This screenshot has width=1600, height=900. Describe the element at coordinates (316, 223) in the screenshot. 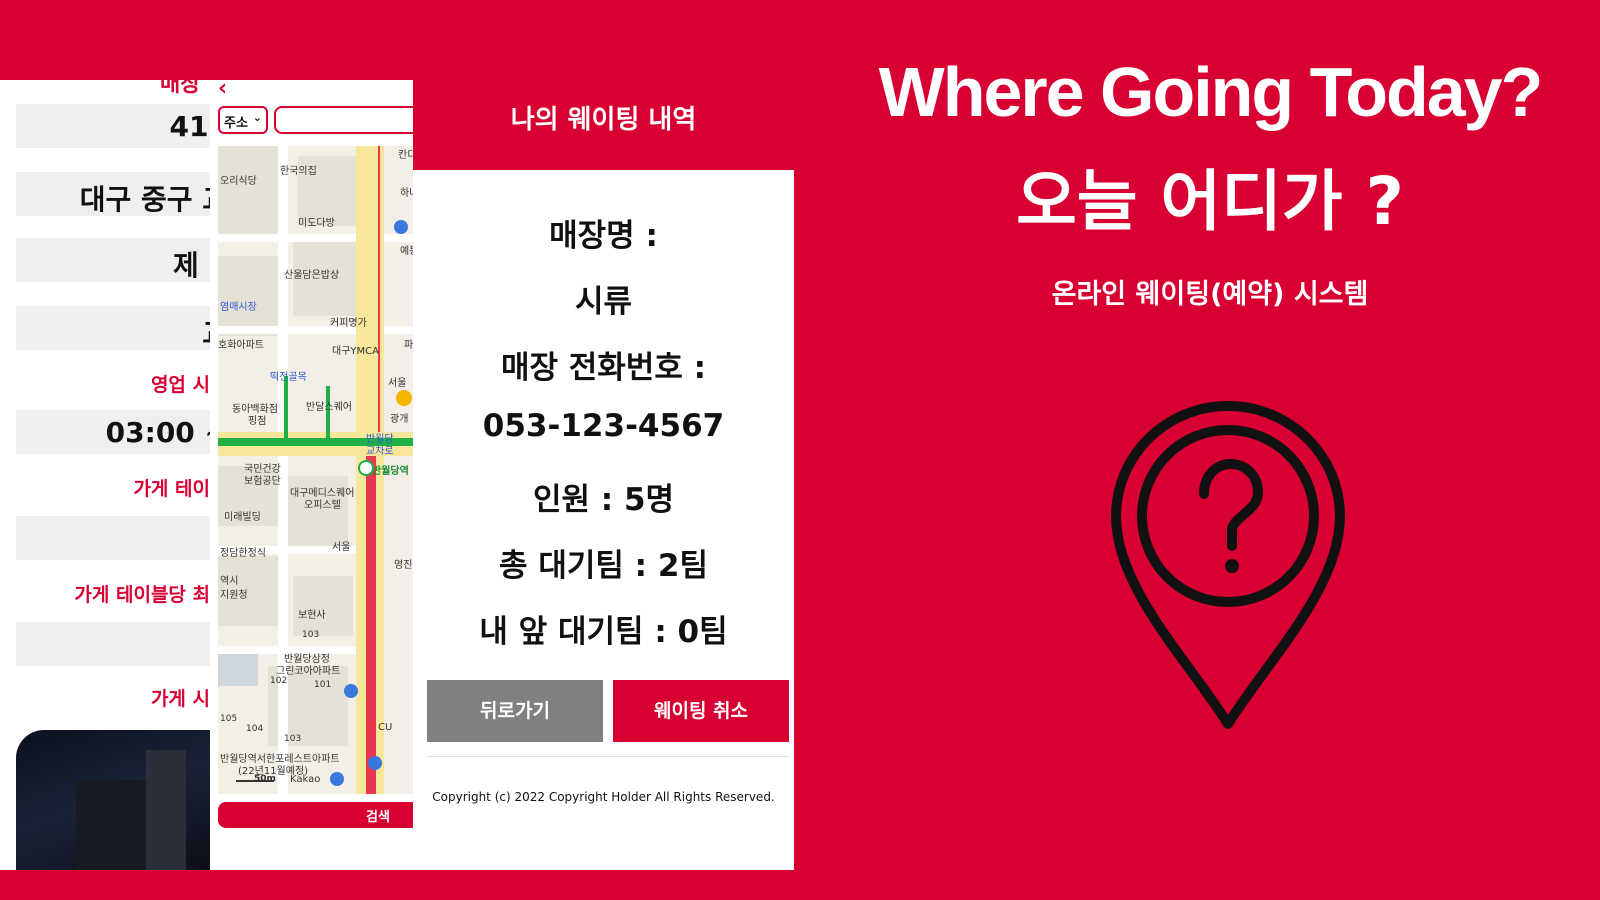

I see `map-label: 미도다방` at that location.